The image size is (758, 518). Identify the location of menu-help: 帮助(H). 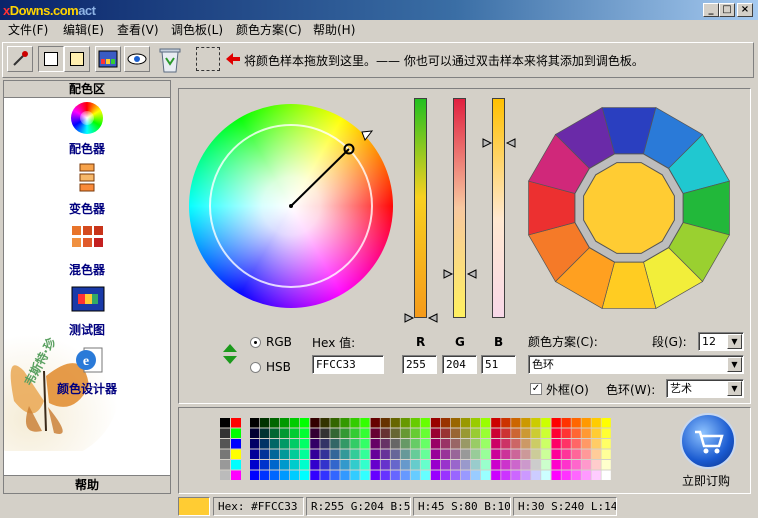
(334, 30).